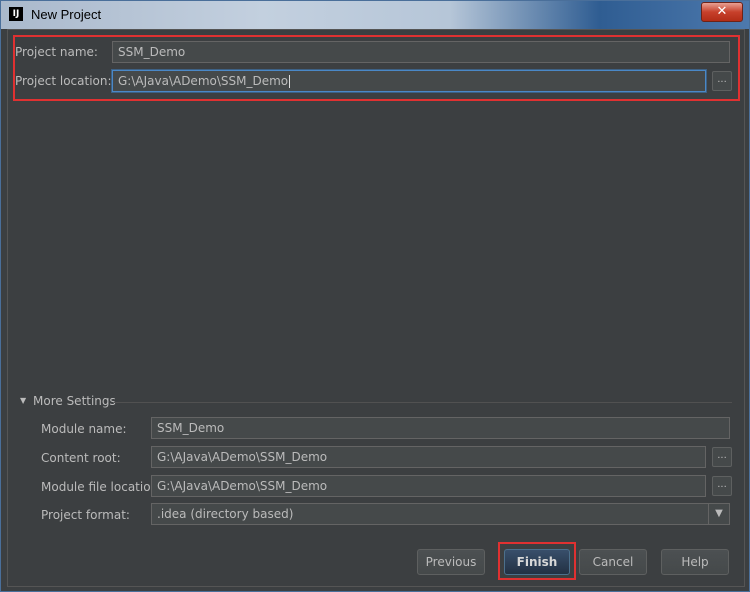 The width and height of the screenshot is (750, 592). Describe the element at coordinates (74, 401) in the screenshot. I see `more-settings-toggle: More Settings` at that location.